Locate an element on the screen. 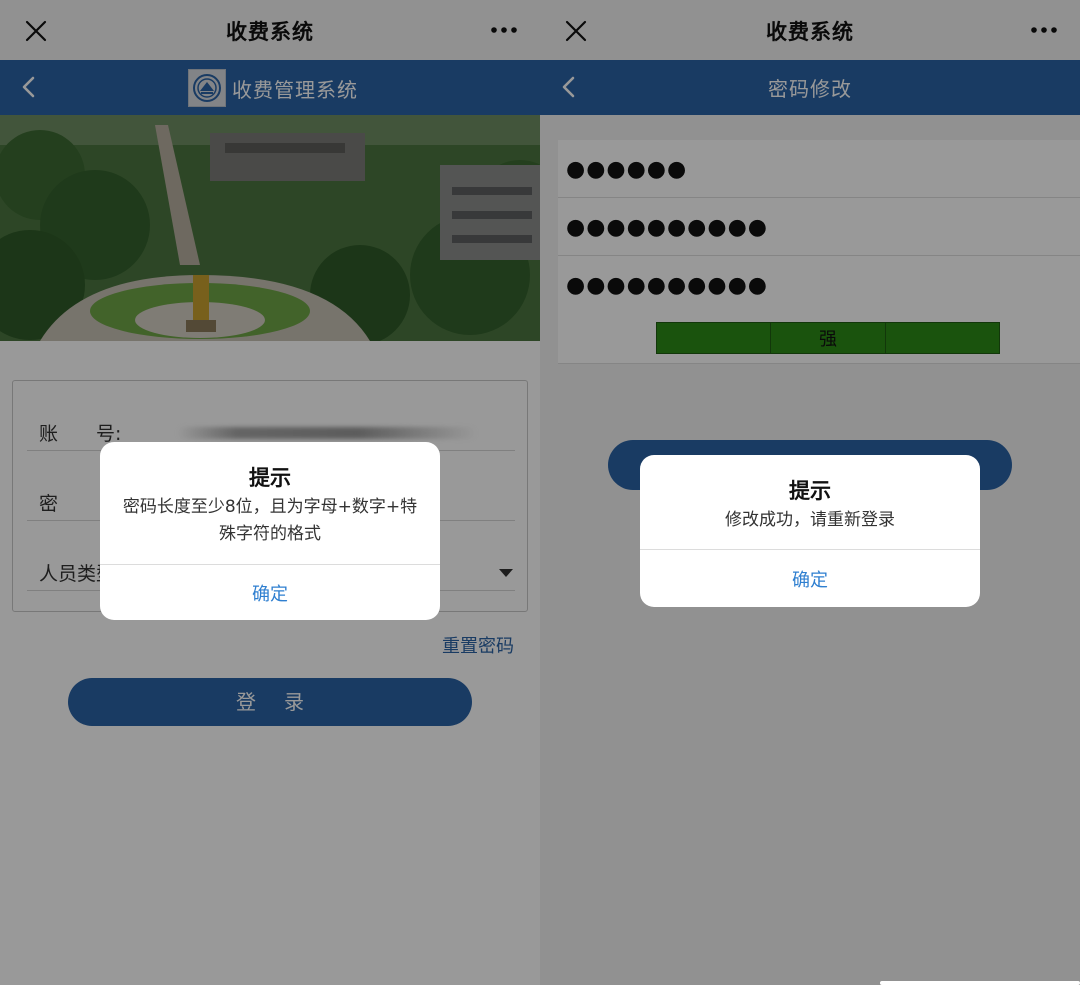 This screenshot has width=1080, height=985. home-indicator is located at coordinates (980, 983).